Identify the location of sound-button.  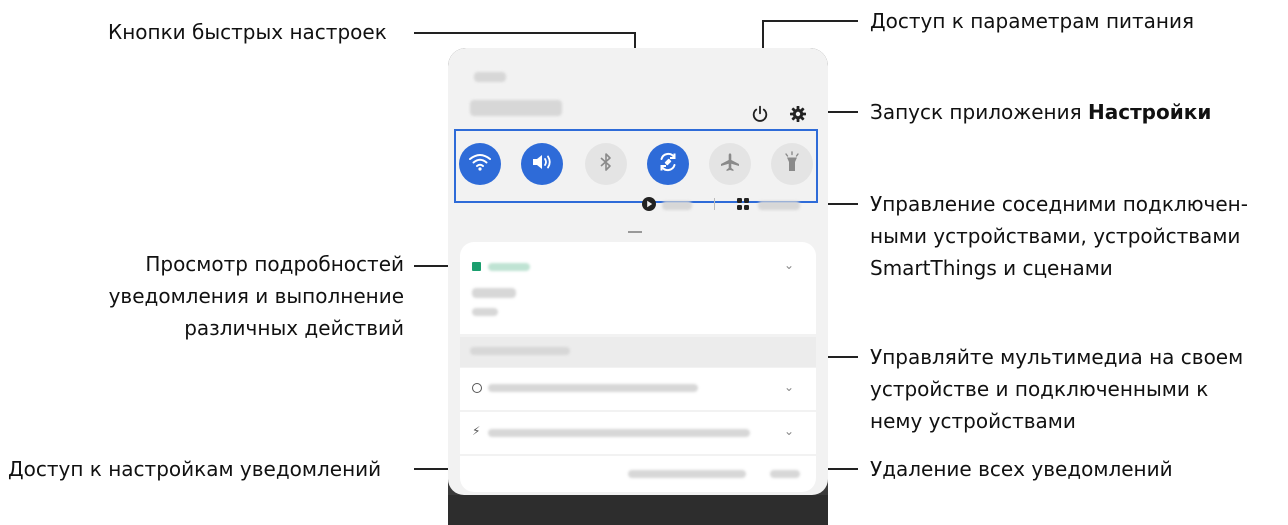
(542, 164).